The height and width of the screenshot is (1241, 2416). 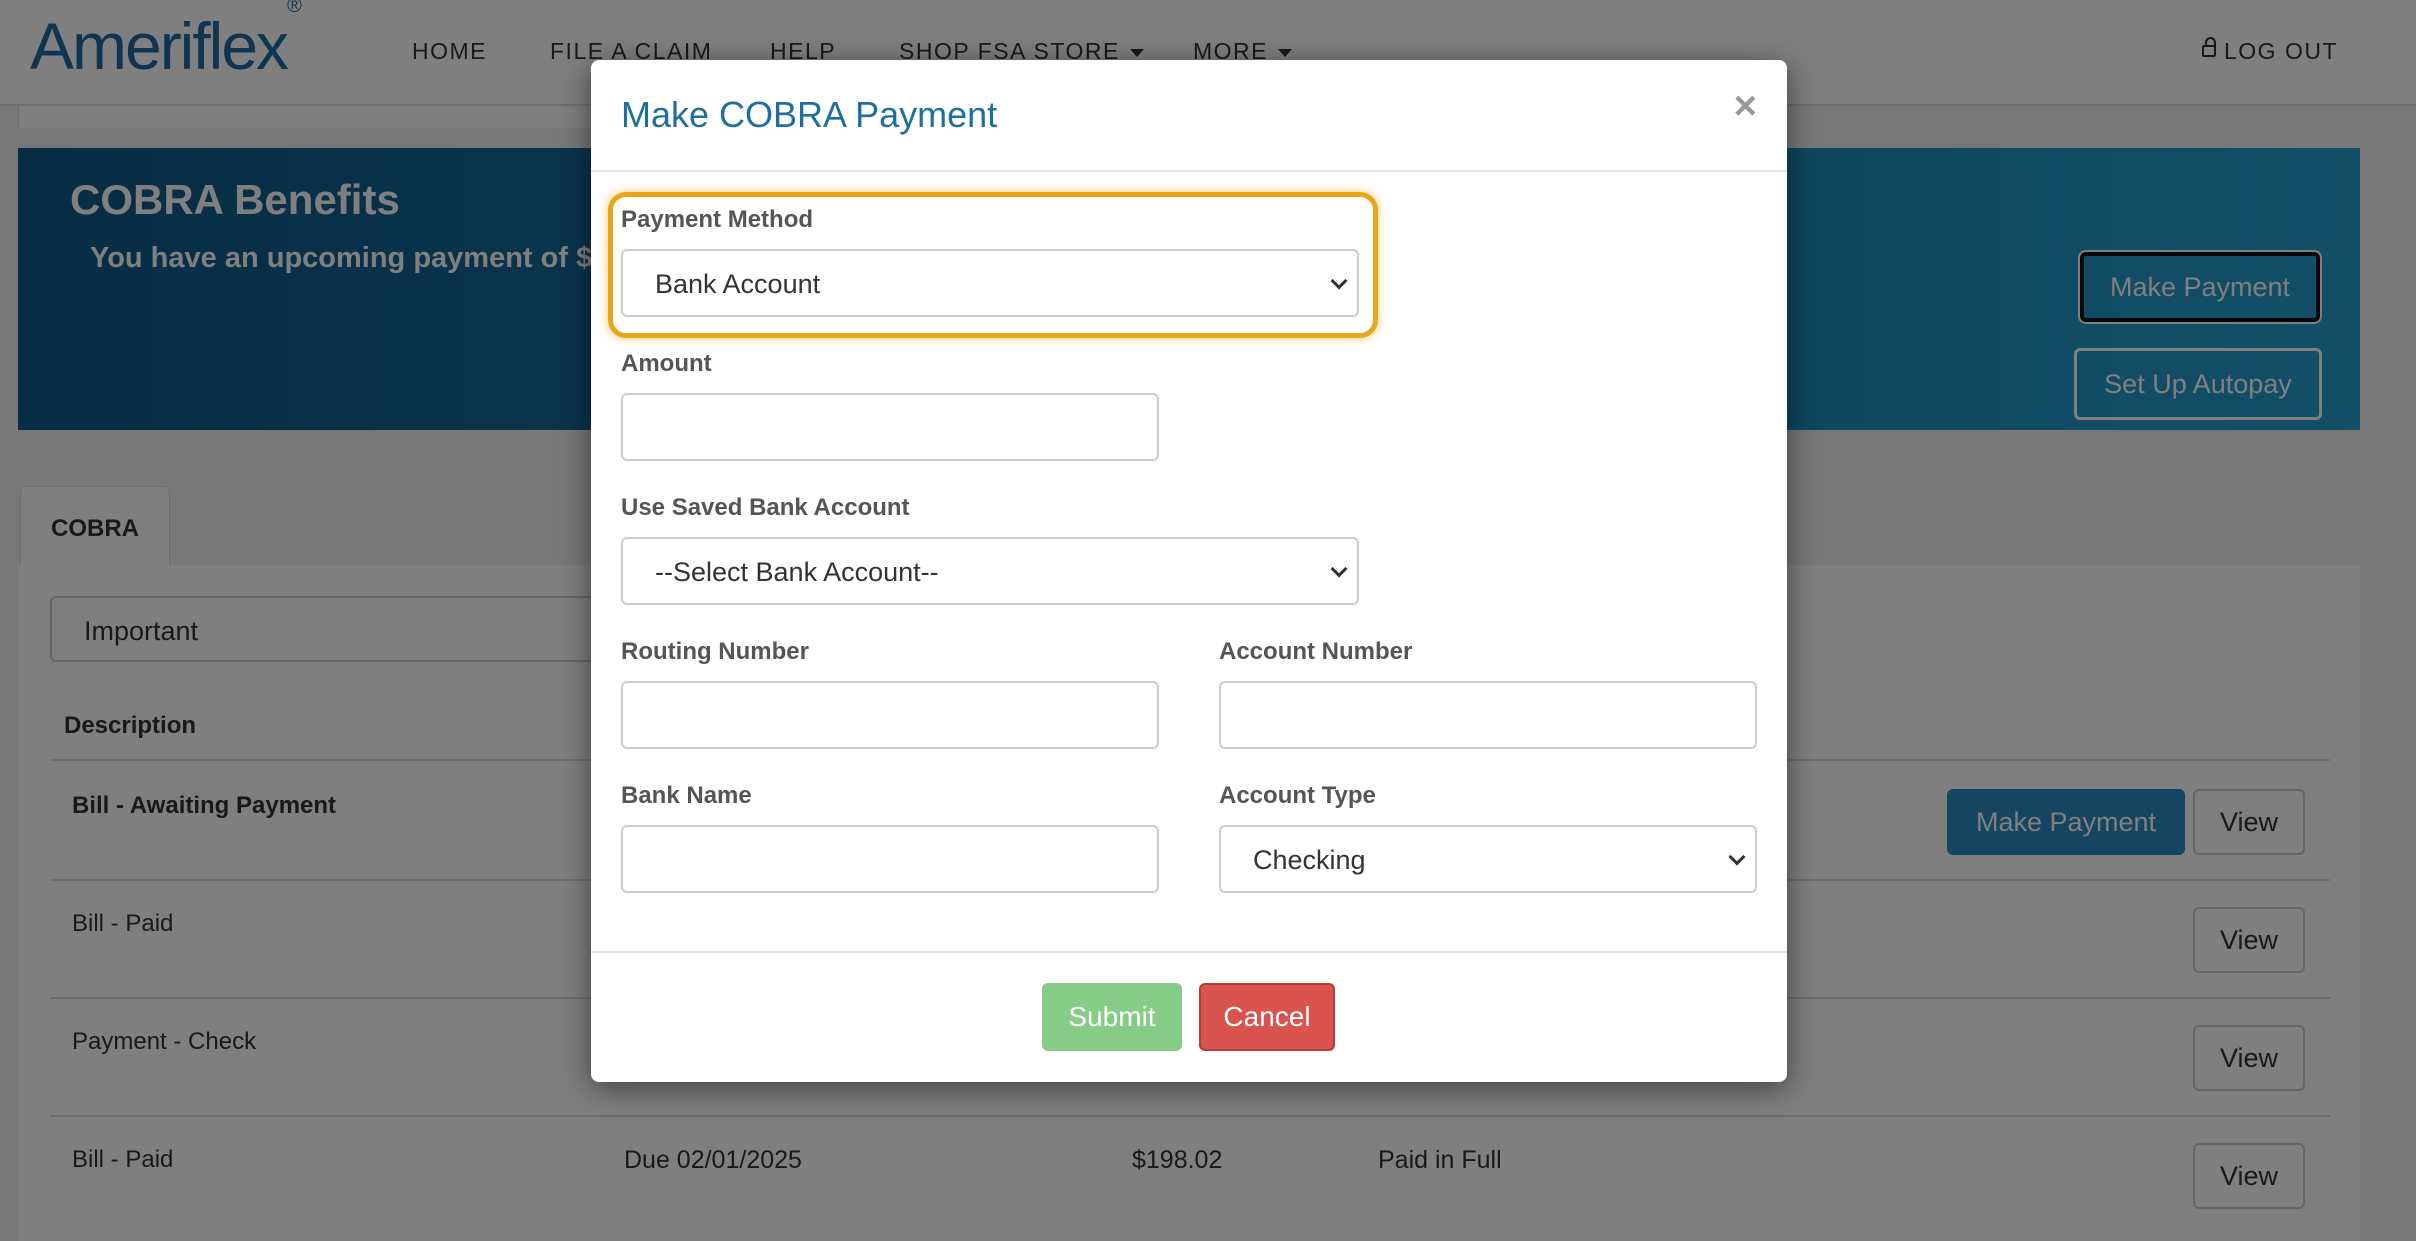 What do you see at coordinates (1267, 1017) in the screenshot?
I see `cancel-button: Cancel` at bounding box center [1267, 1017].